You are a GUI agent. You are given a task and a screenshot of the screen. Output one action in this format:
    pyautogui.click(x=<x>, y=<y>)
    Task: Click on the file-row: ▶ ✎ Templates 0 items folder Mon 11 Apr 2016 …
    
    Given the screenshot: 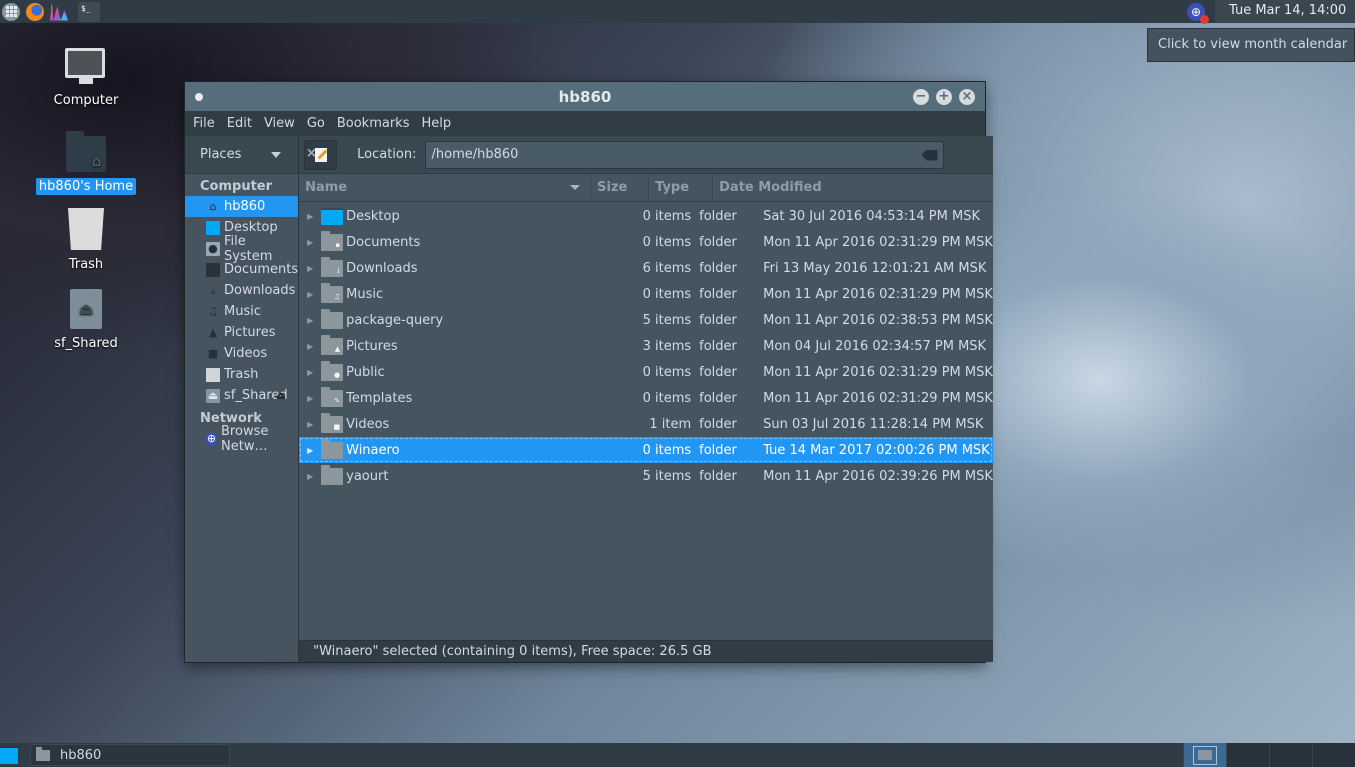 What is the action you would take?
    pyautogui.click(x=646, y=398)
    